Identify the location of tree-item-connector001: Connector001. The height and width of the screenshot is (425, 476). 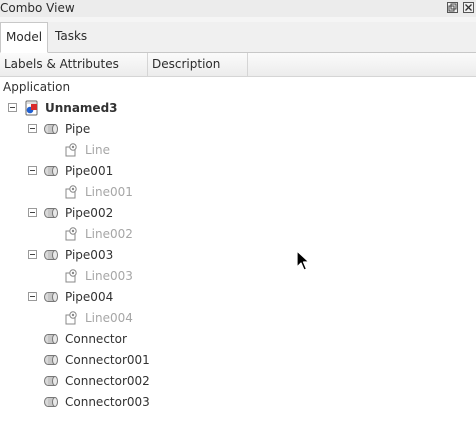
(238, 360).